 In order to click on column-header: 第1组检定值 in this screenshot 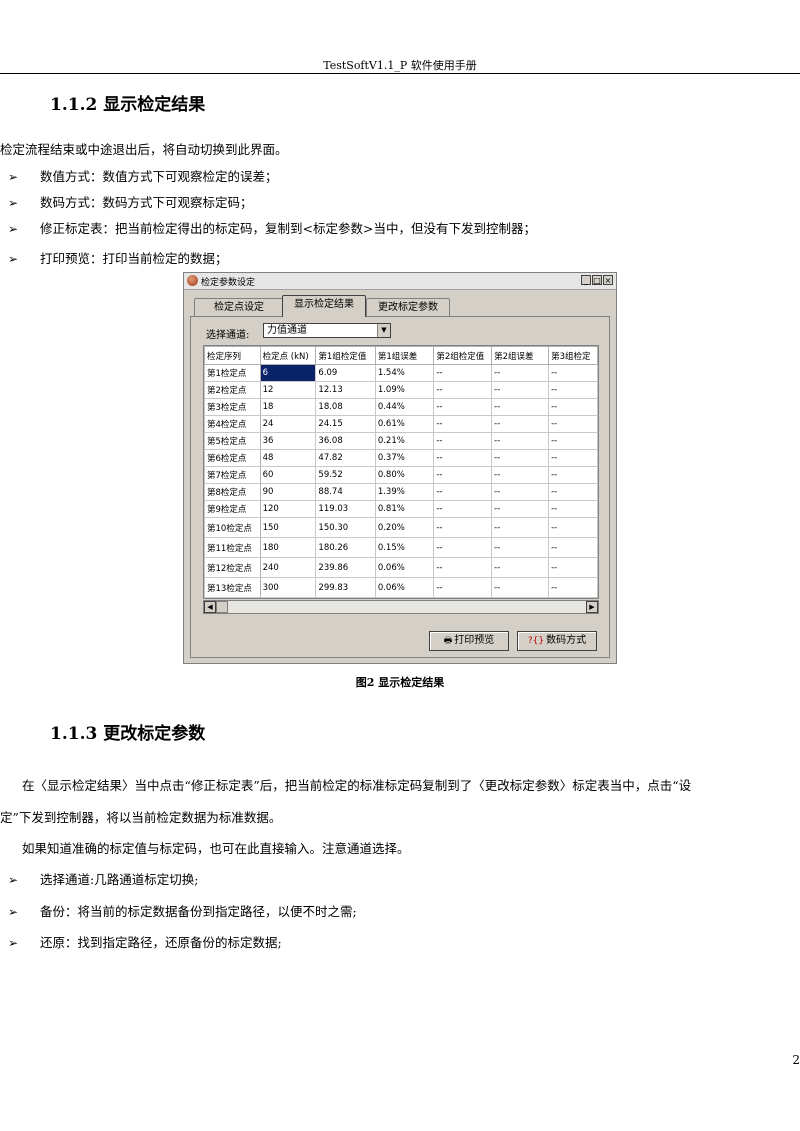, I will do `click(345, 355)`.